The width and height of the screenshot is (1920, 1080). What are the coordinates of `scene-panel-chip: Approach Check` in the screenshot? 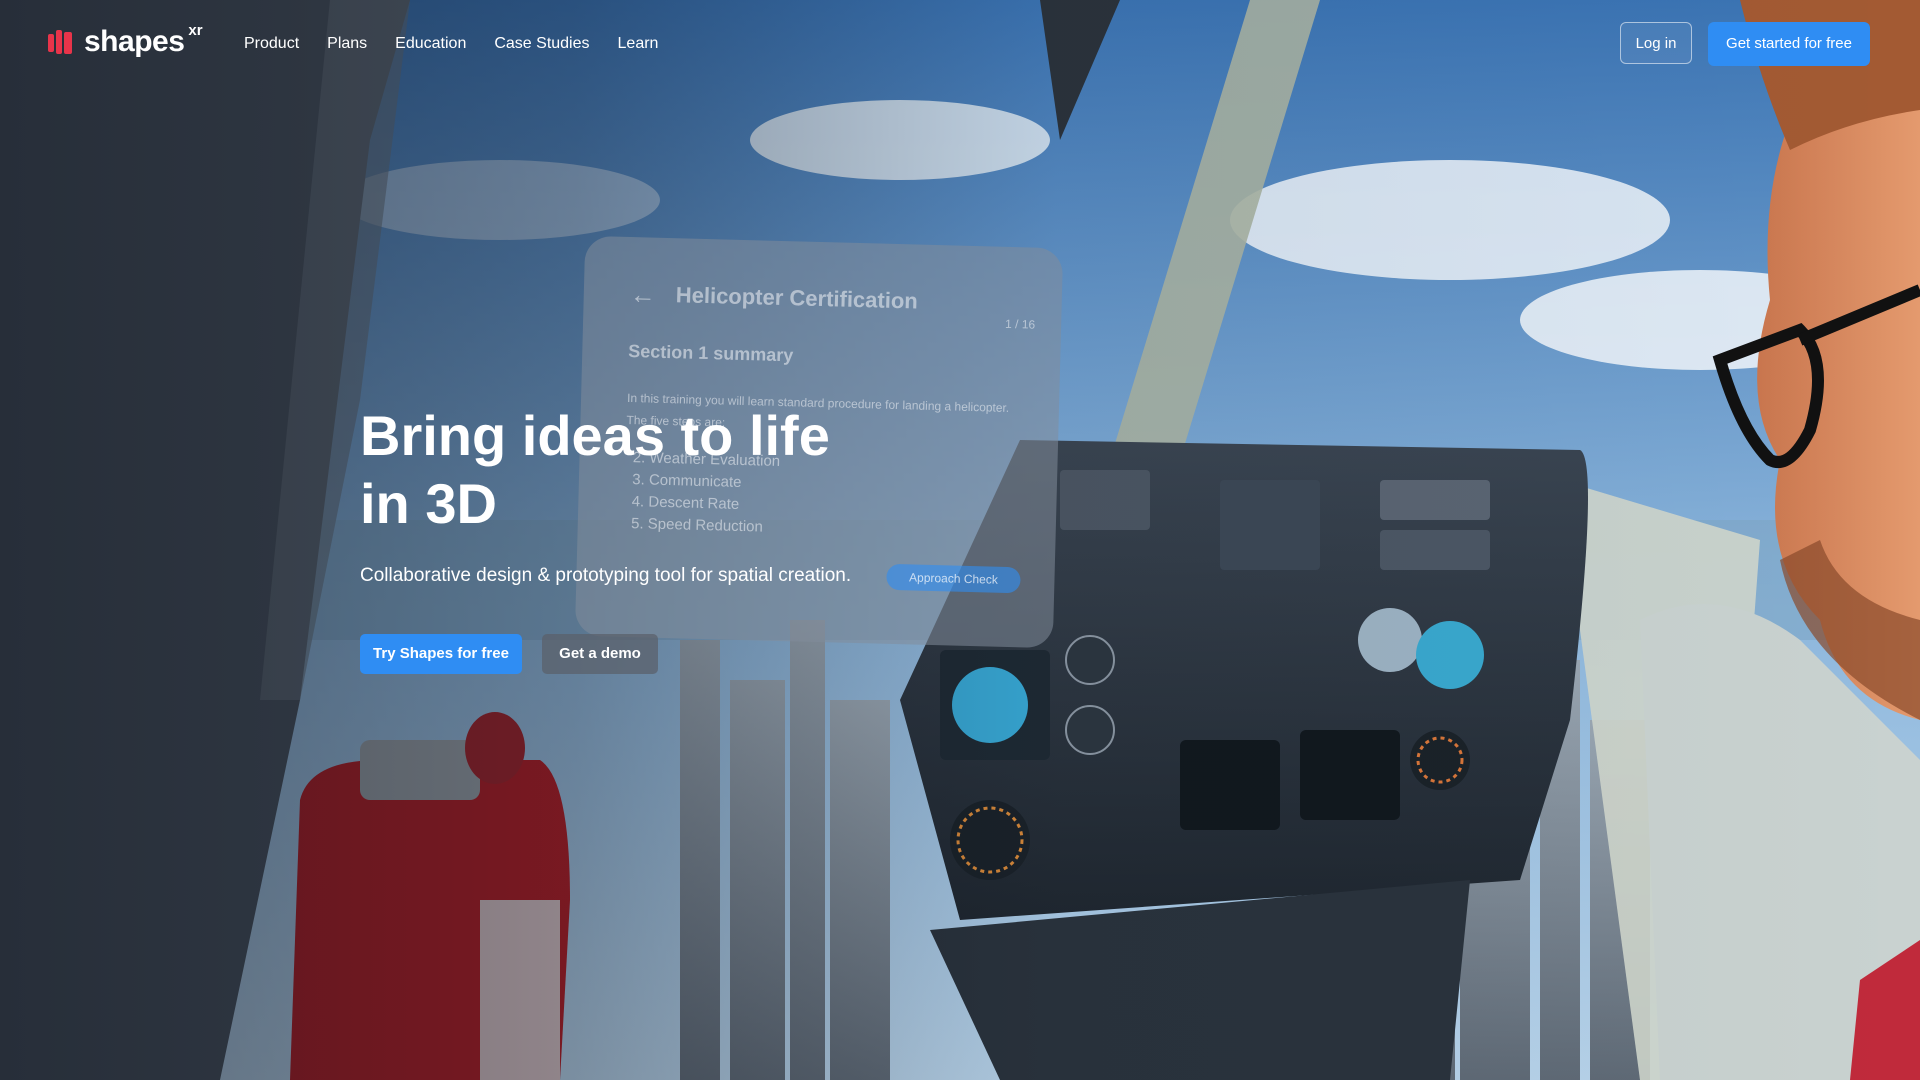 It's located at (953, 578).